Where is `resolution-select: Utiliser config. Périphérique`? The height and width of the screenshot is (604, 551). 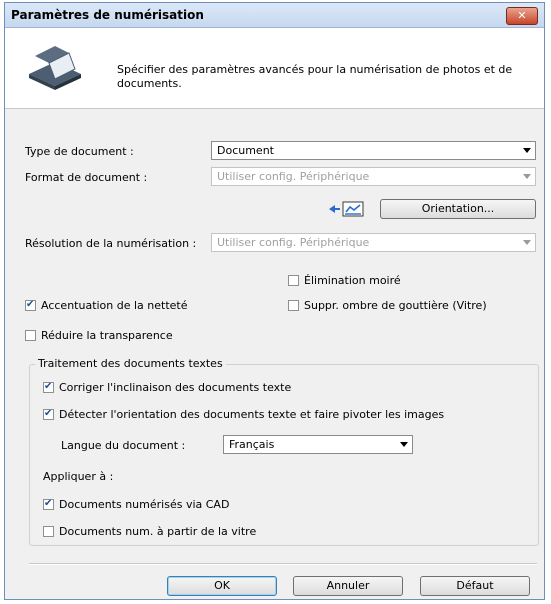
resolution-select: Utiliser config. Périphérique is located at coordinates (373, 242).